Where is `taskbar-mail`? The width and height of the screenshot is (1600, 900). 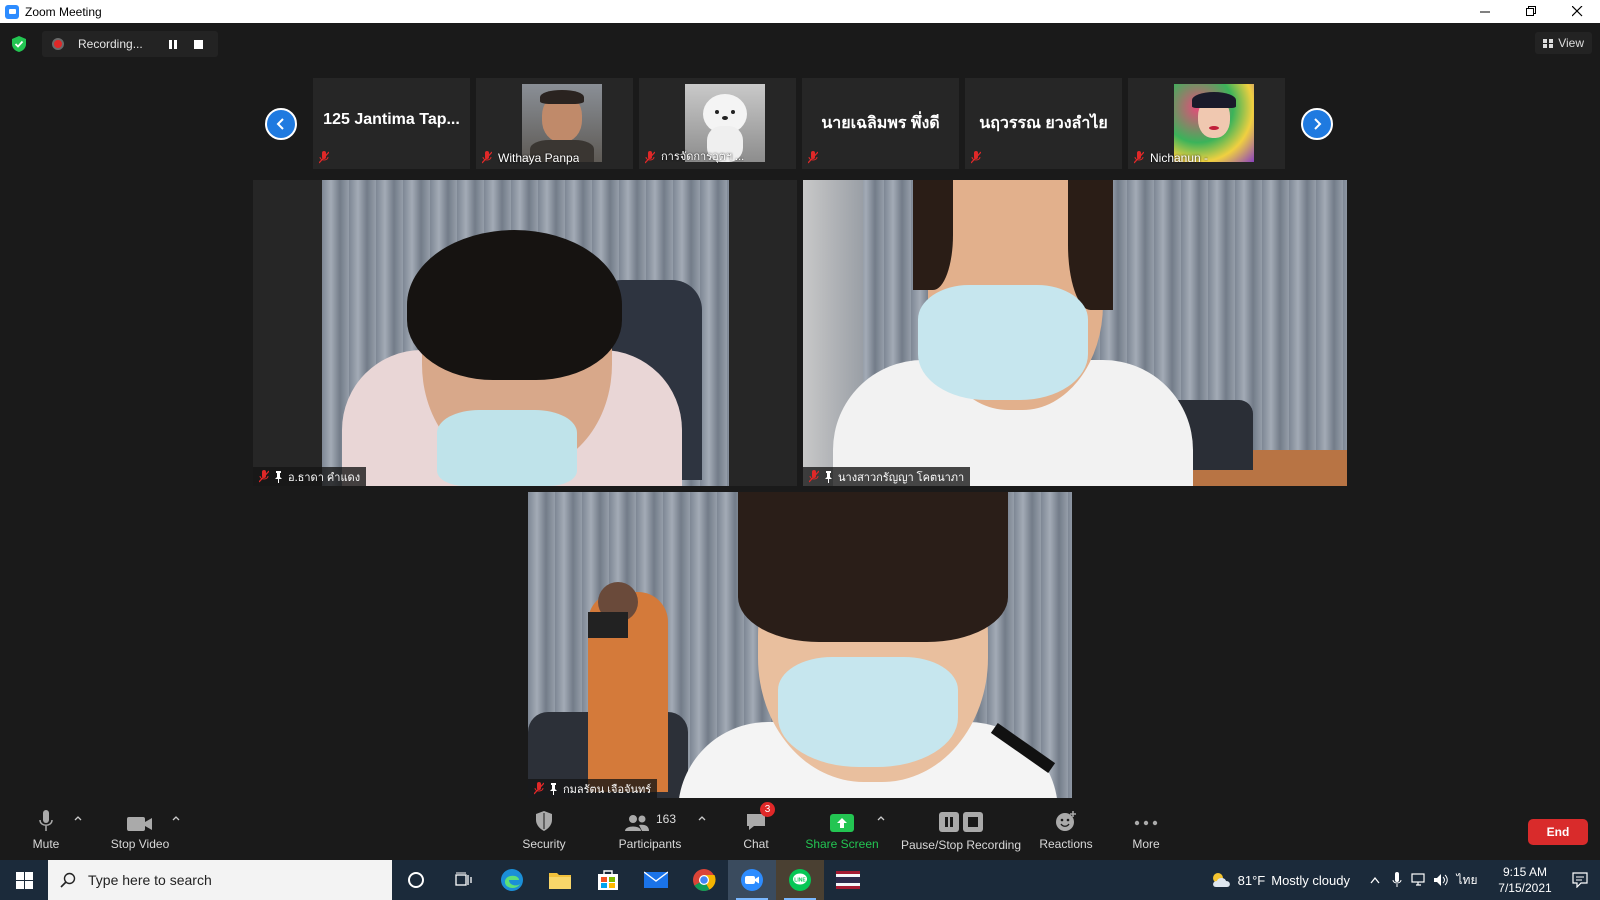 taskbar-mail is located at coordinates (656, 880).